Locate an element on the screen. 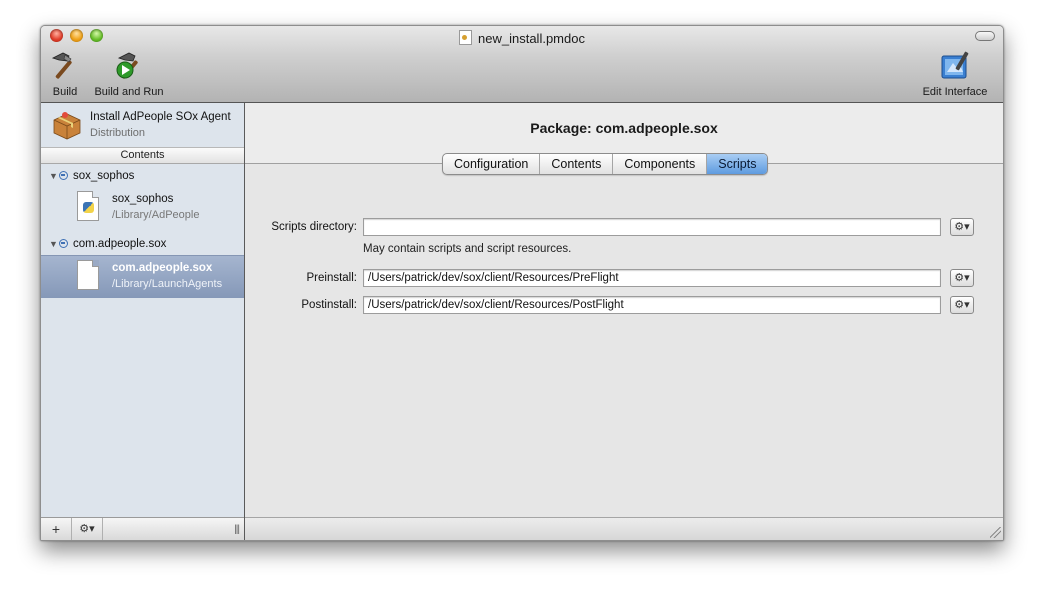 The width and height of the screenshot is (1042, 594). distribution-title: Install AdPeople SOx Agent is located at coordinates (160, 117).